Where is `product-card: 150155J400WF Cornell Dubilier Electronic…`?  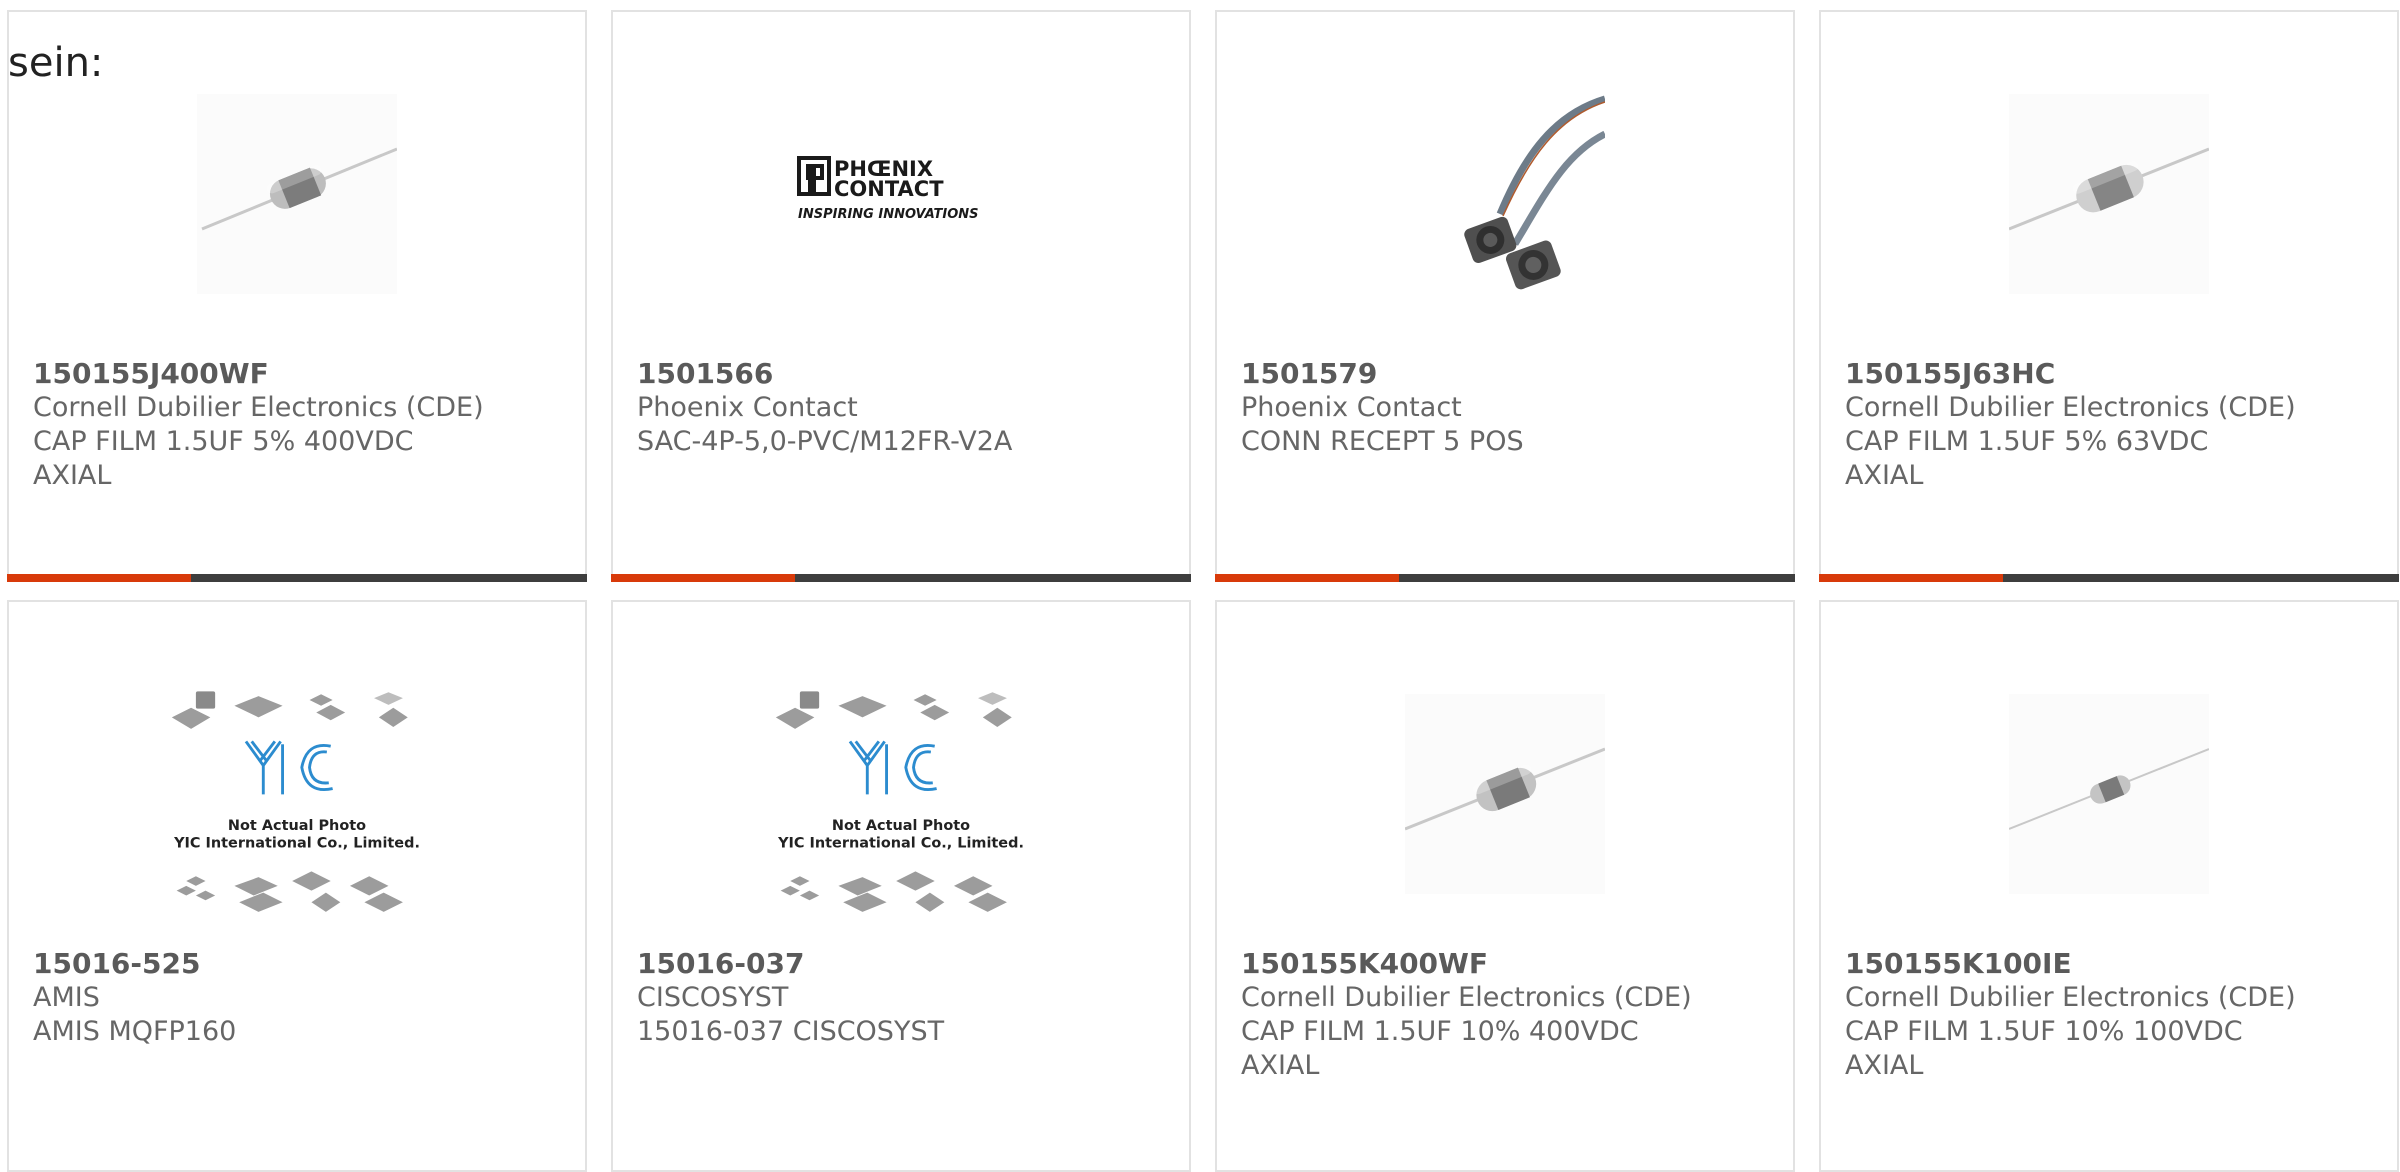 product-card: 150155J400WF Cornell Dubilier Electronic… is located at coordinates (297, 296).